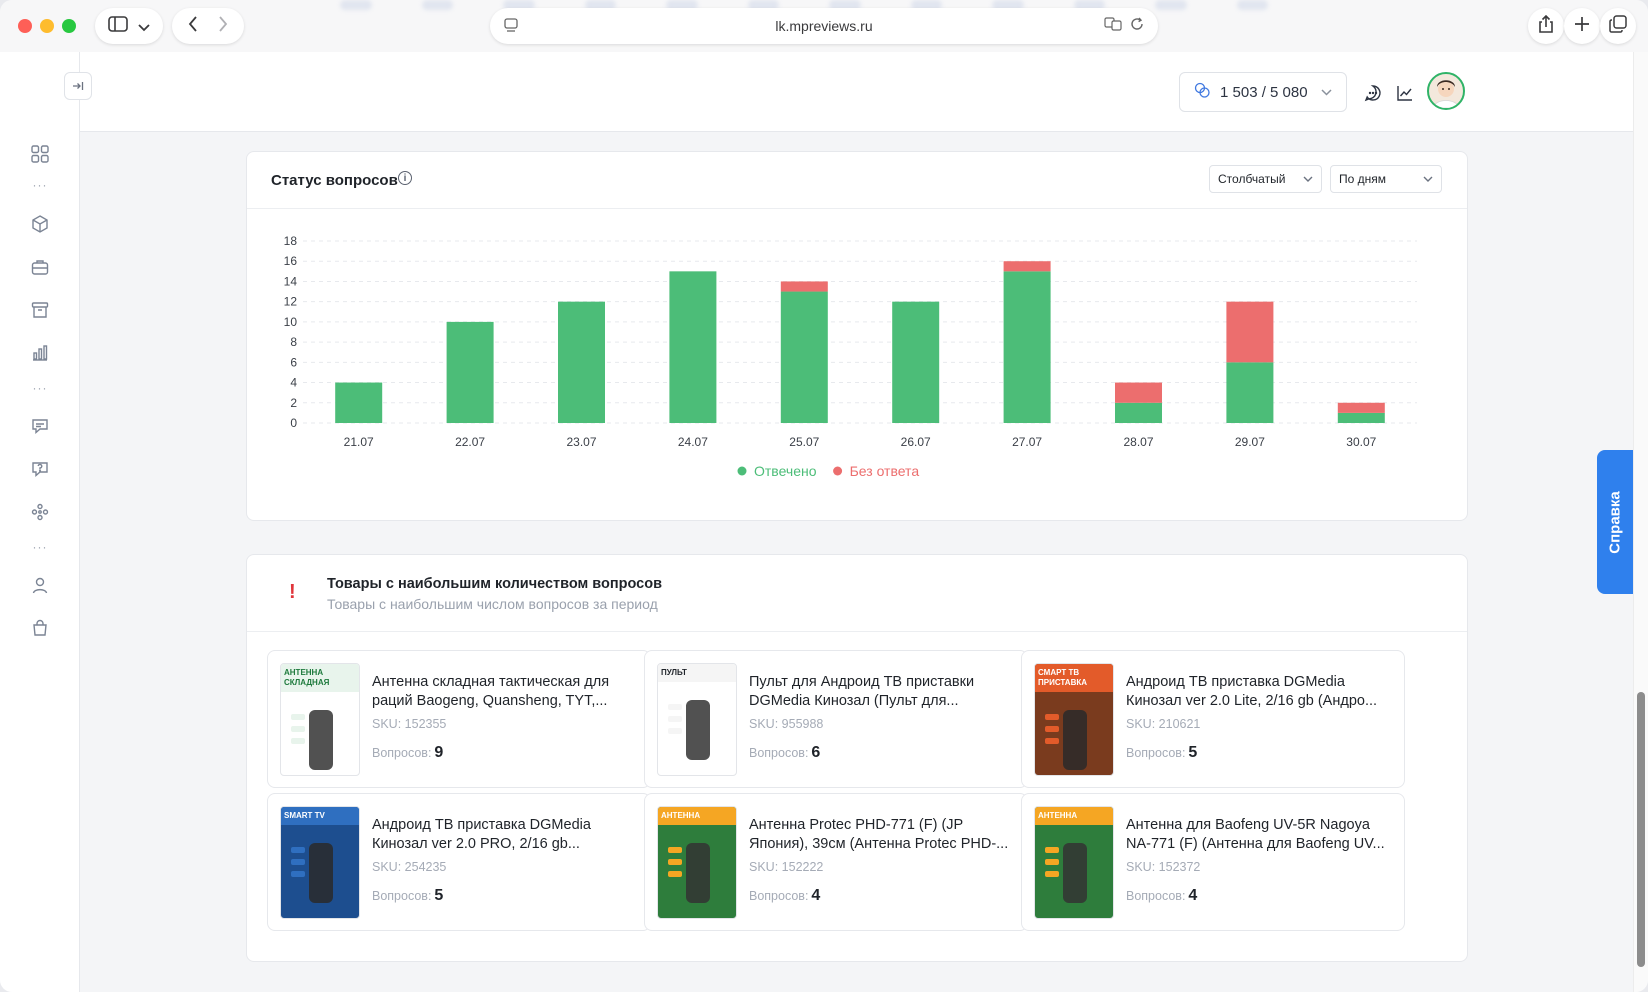  What do you see at coordinates (320, 862) in the screenshot?
I see `product-thumbnail: SMART TV` at bounding box center [320, 862].